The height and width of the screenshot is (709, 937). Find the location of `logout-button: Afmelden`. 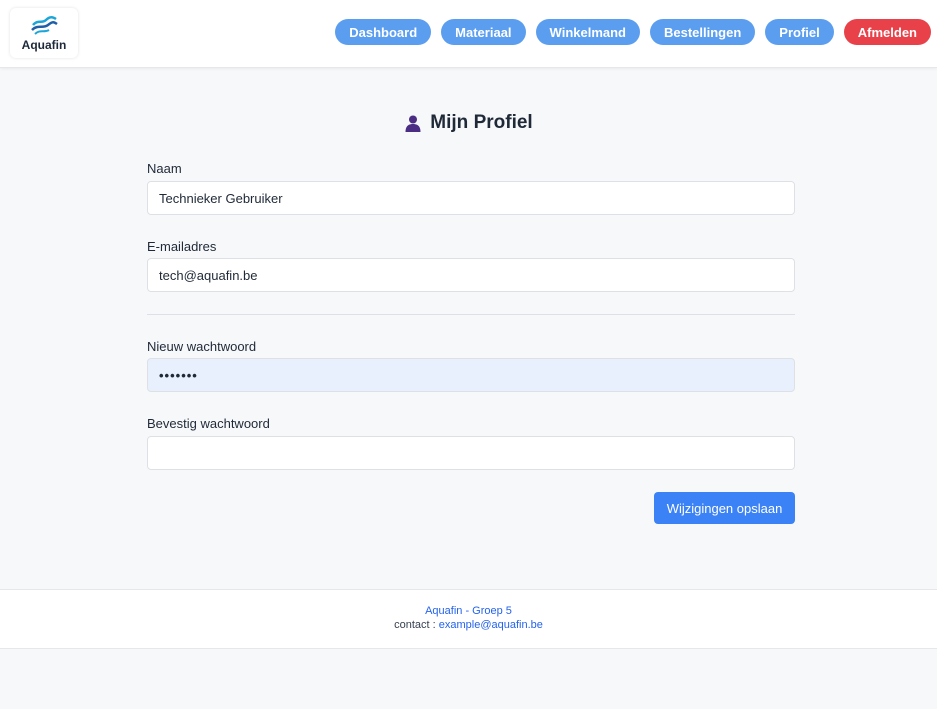

logout-button: Afmelden is located at coordinates (887, 32).